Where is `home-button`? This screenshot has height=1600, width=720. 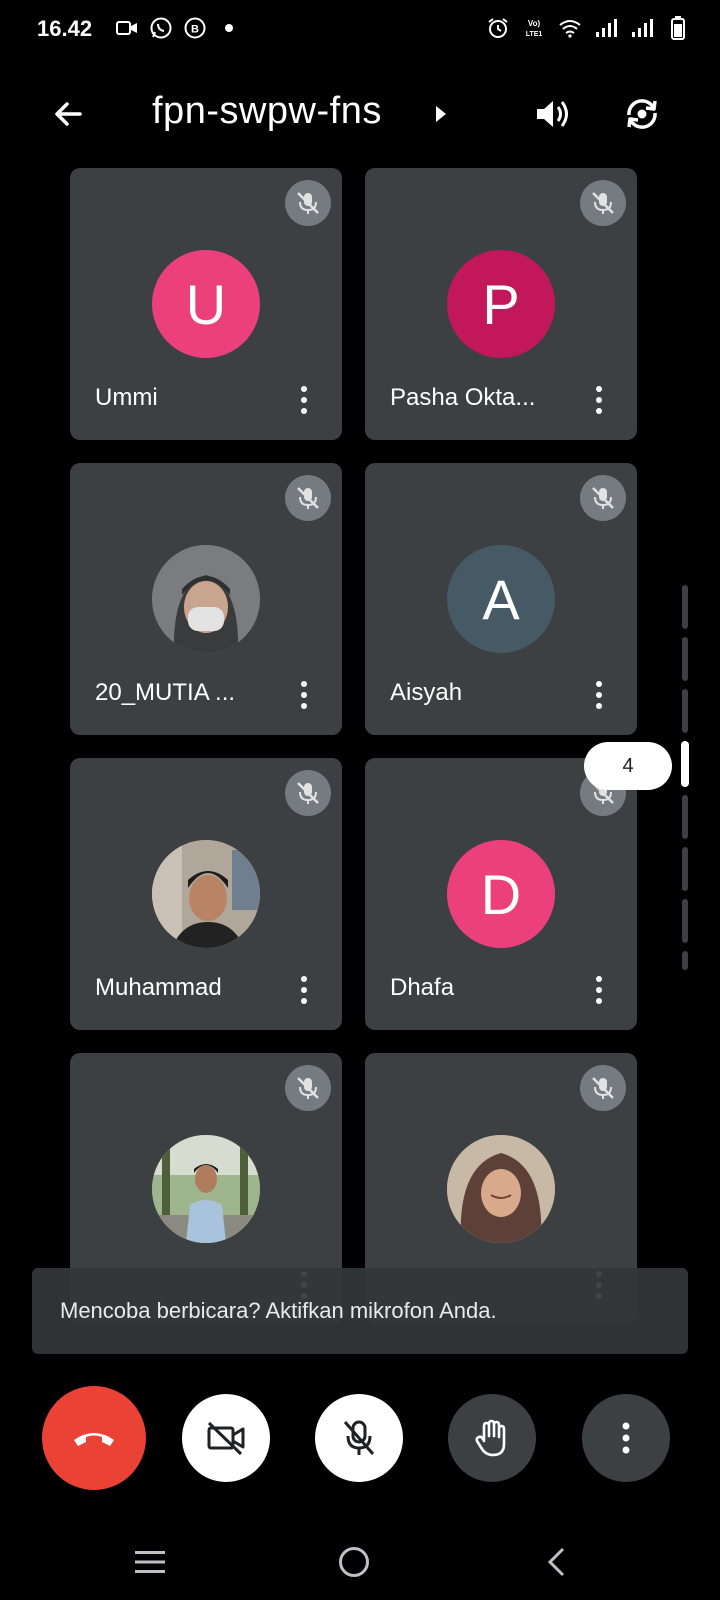 home-button is located at coordinates (354, 1562).